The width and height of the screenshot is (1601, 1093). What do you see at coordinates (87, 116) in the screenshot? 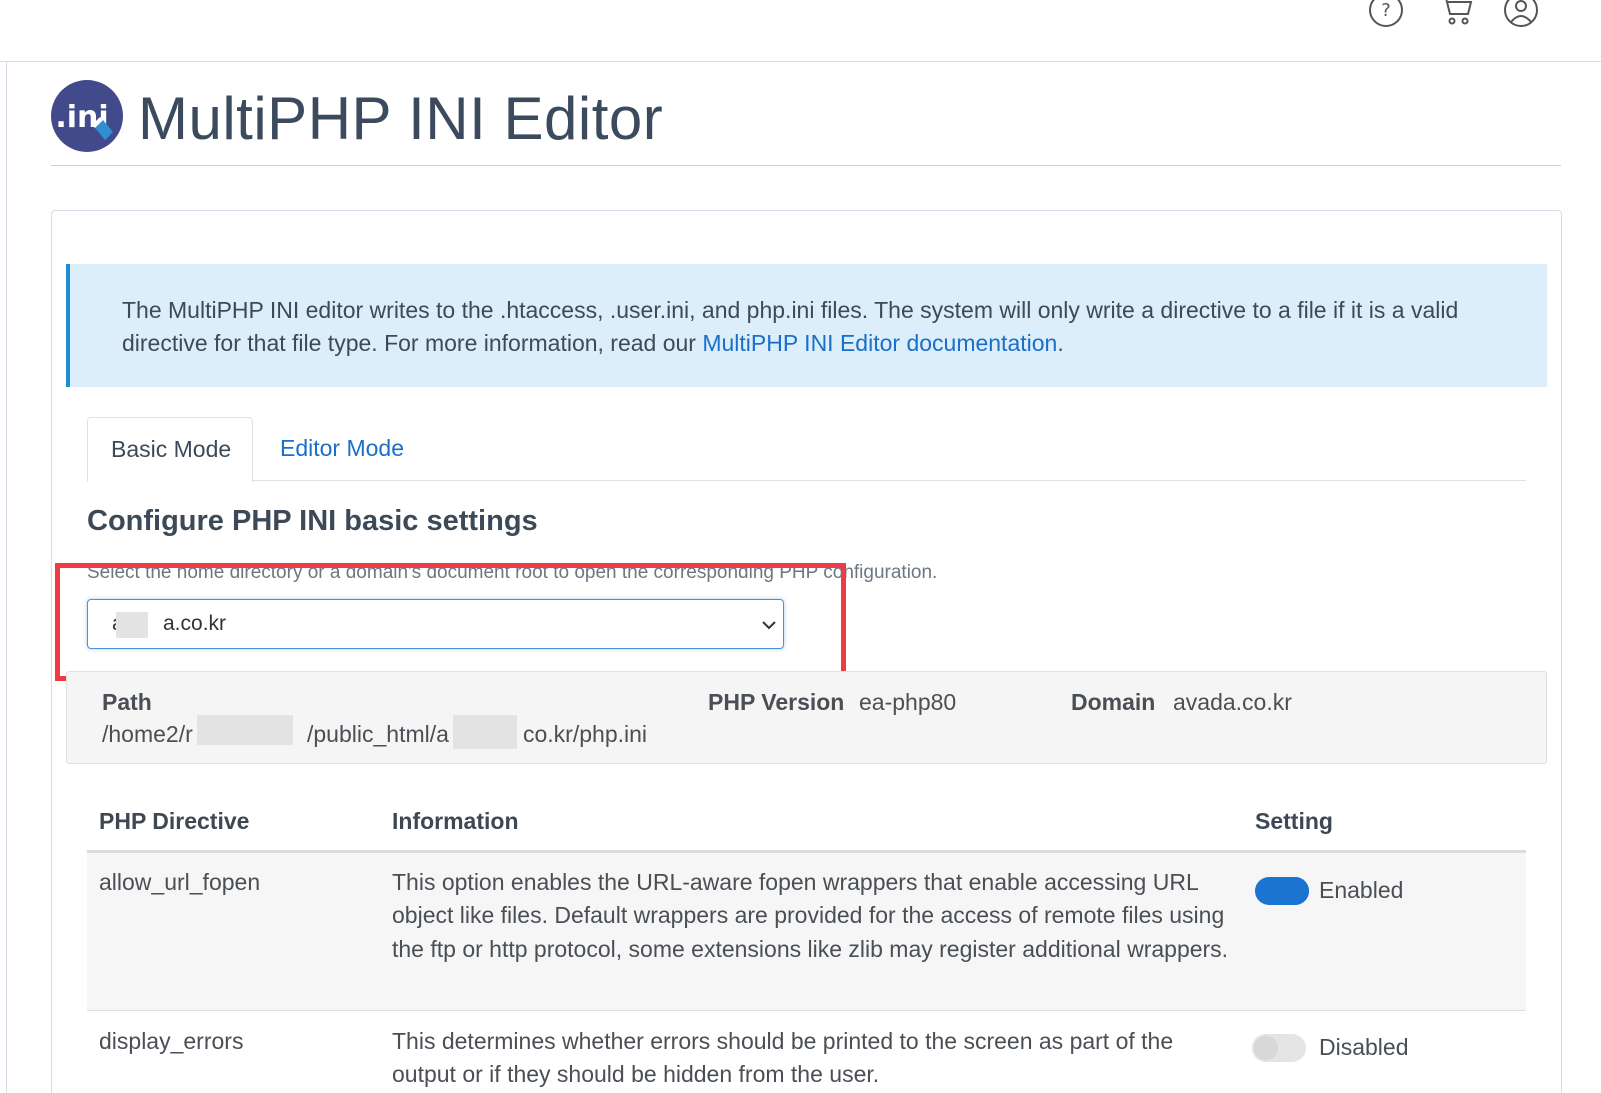
I see `ini-file-icon: .ini` at bounding box center [87, 116].